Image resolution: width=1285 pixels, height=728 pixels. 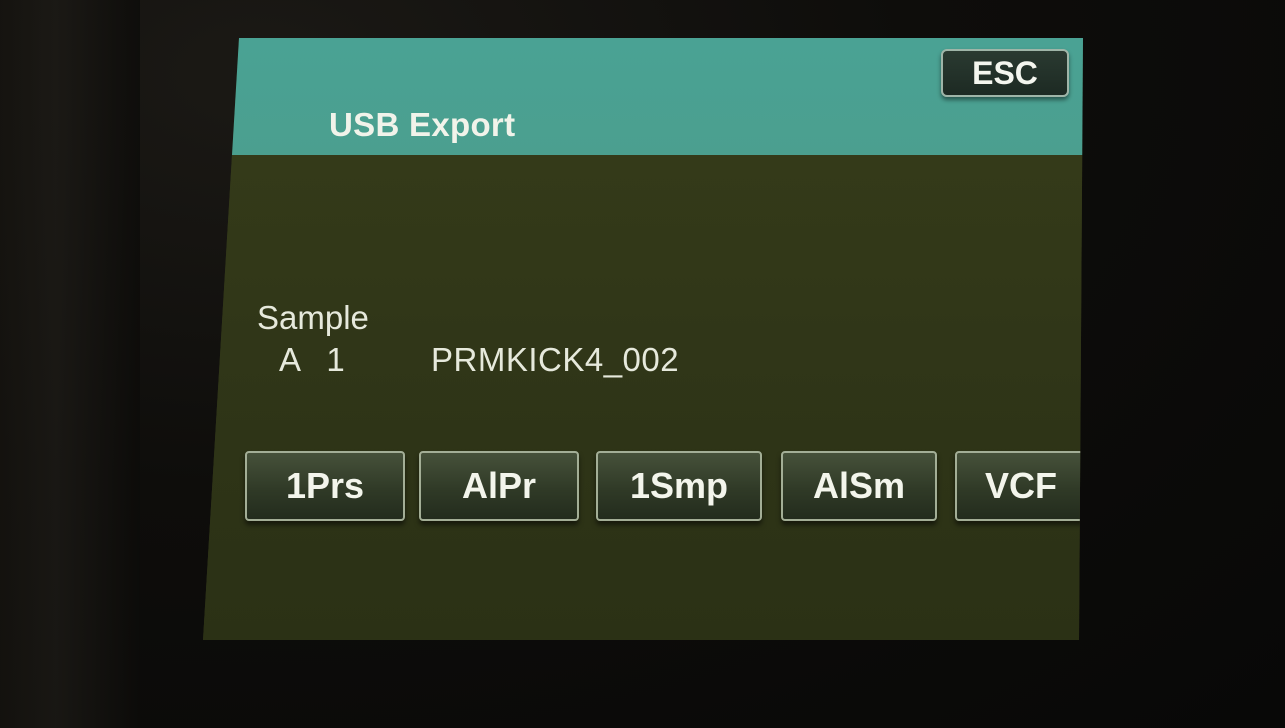 I want to click on esc-button: ESC, so click(x=1005, y=73).